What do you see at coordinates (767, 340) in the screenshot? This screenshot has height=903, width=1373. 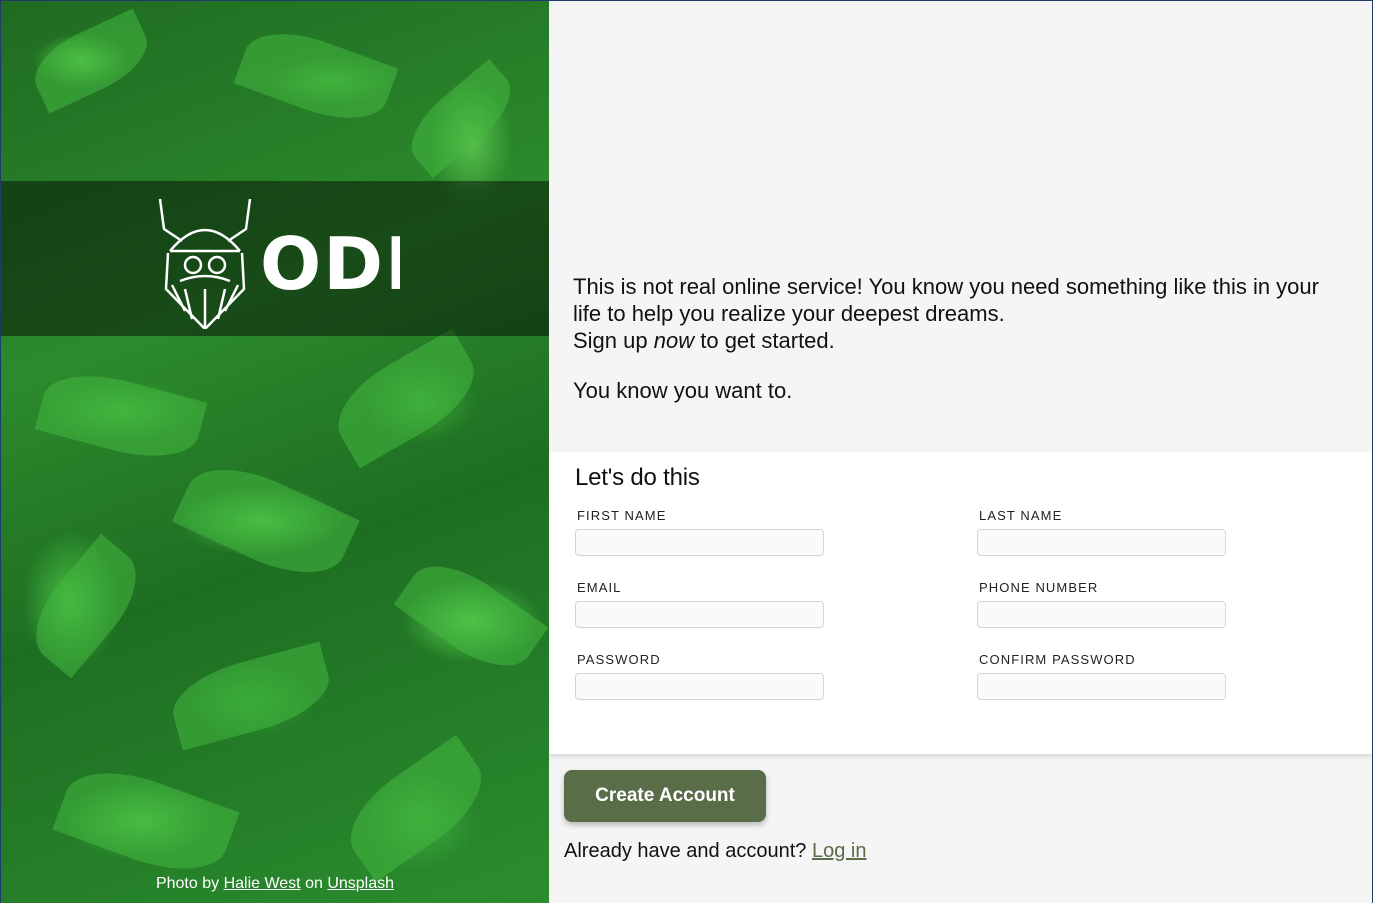 I see `intro-line-2-after: to get started.` at bounding box center [767, 340].